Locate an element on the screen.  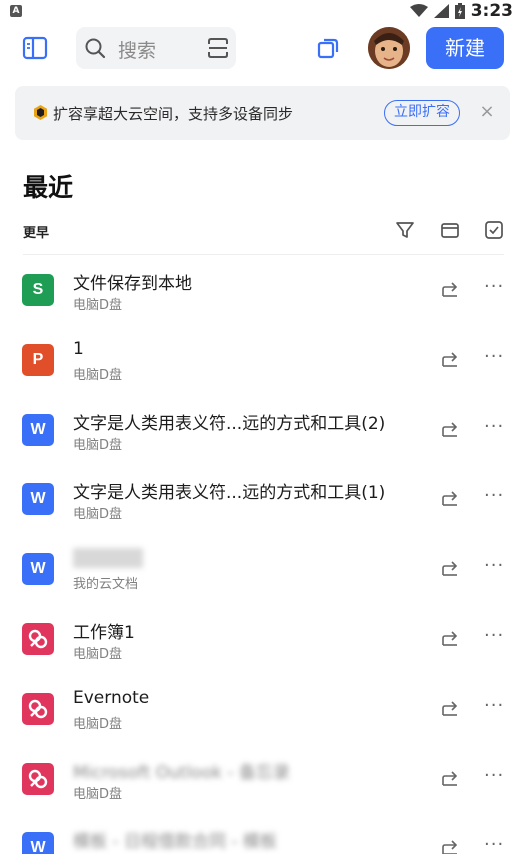
file-name: 工作簿1 is located at coordinates (104, 632).